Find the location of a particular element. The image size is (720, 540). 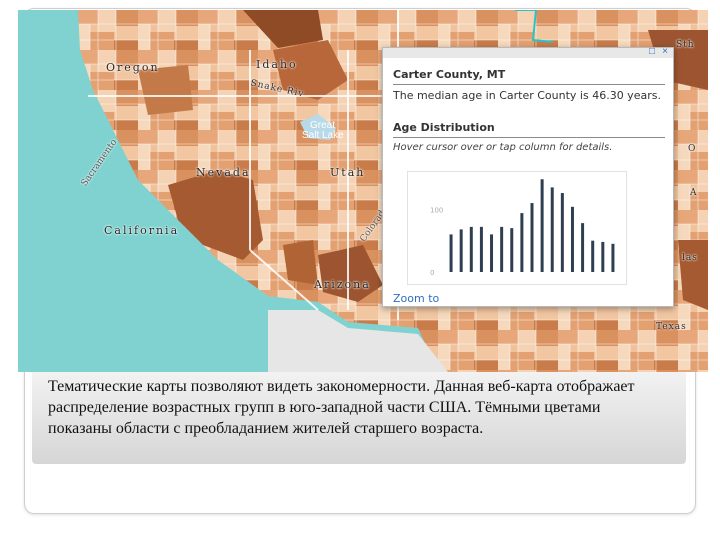

dark-county-south is located at coordinates (300, 262).